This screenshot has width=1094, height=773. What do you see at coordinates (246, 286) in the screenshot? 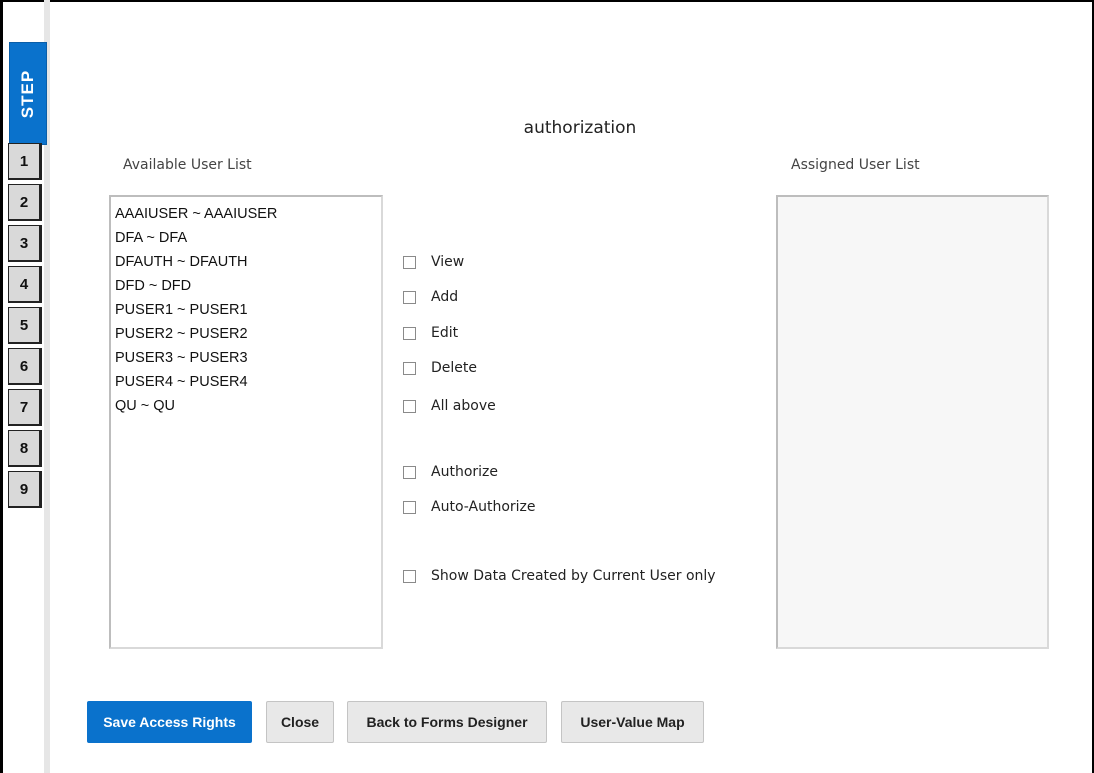
I see `list-item: DFD ~ DFD` at bounding box center [246, 286].